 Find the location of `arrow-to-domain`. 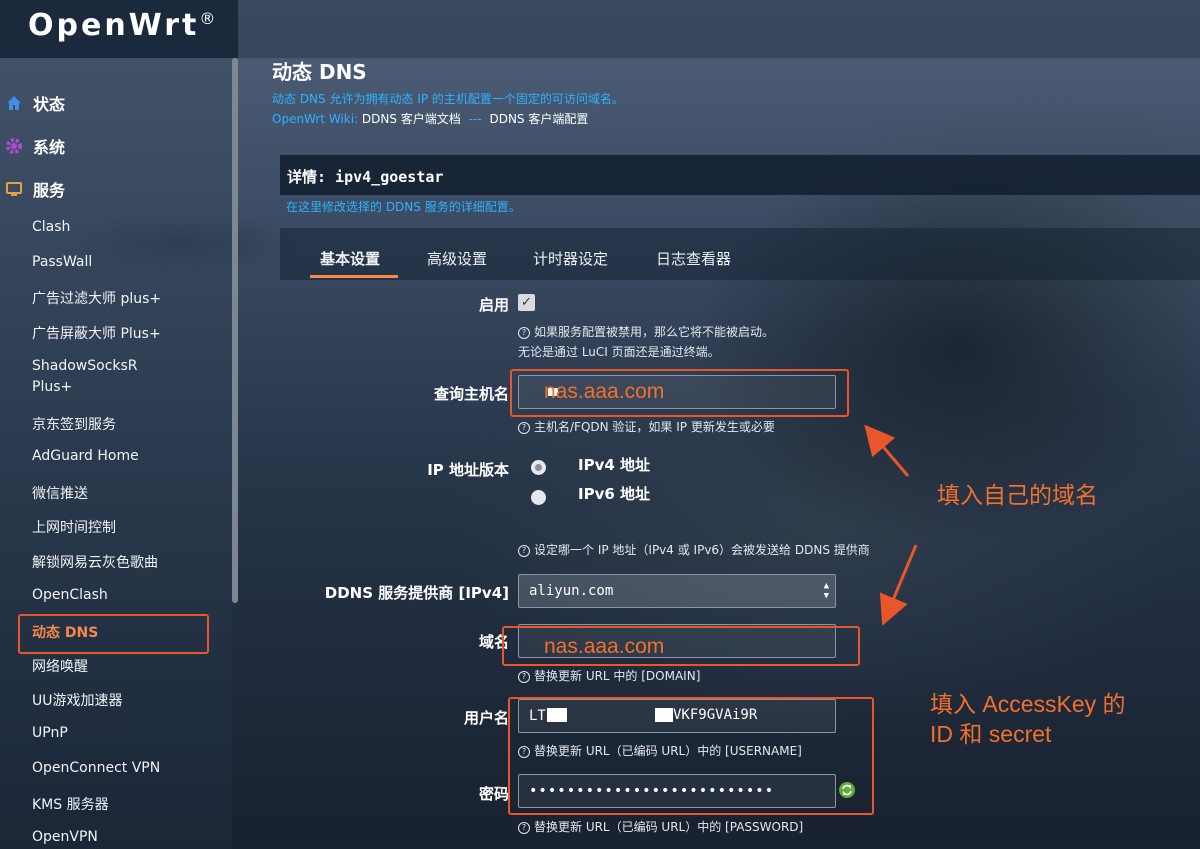

arrow-to-domain is located at coordinates (898, 585).